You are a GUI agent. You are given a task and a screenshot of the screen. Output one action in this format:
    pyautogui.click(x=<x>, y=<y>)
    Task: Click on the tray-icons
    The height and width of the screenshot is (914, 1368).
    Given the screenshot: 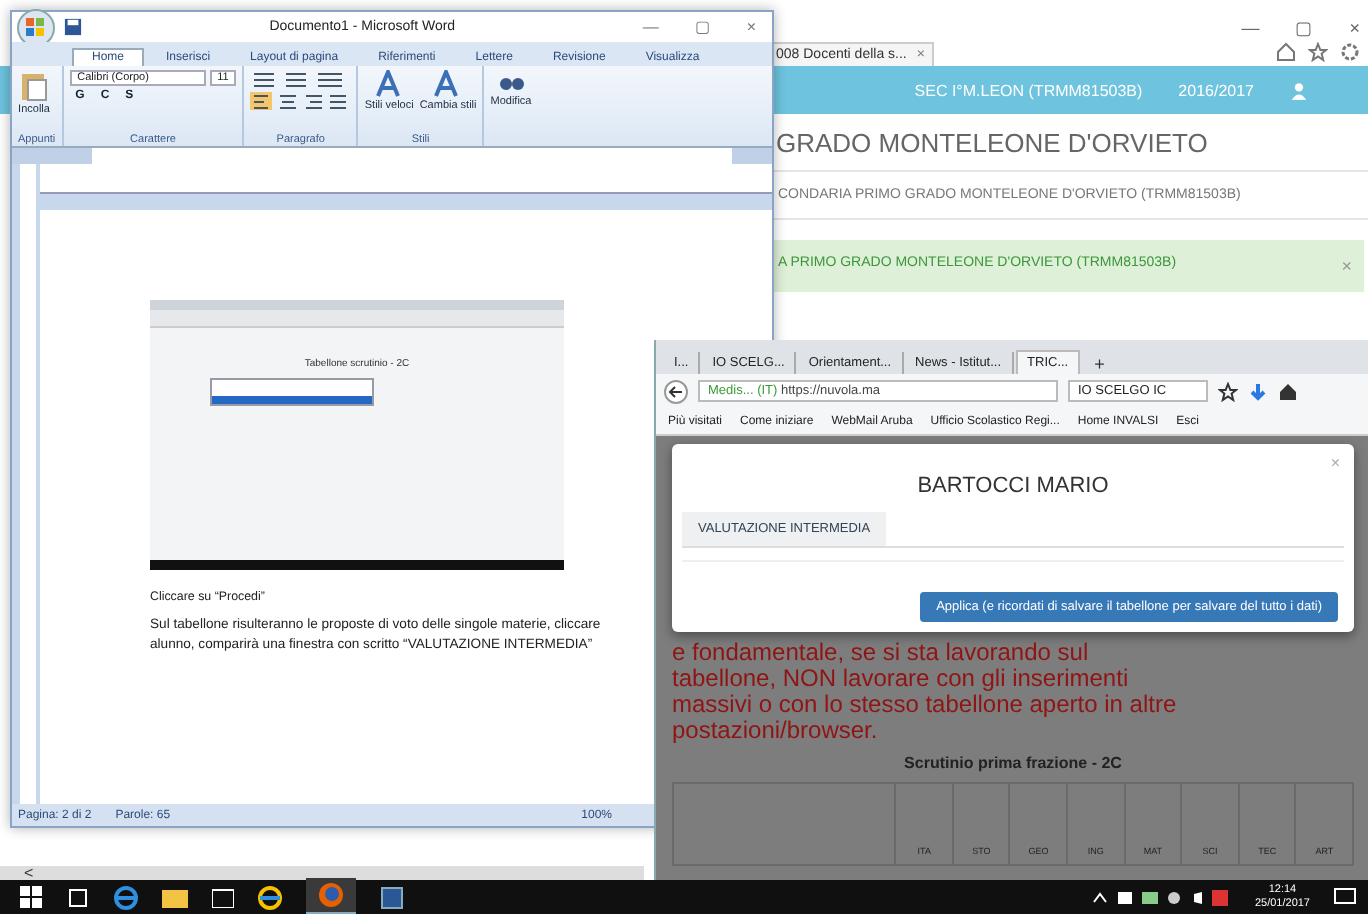 What is the action you would take?
    pyautogui.click(x=1160, y=897)
    